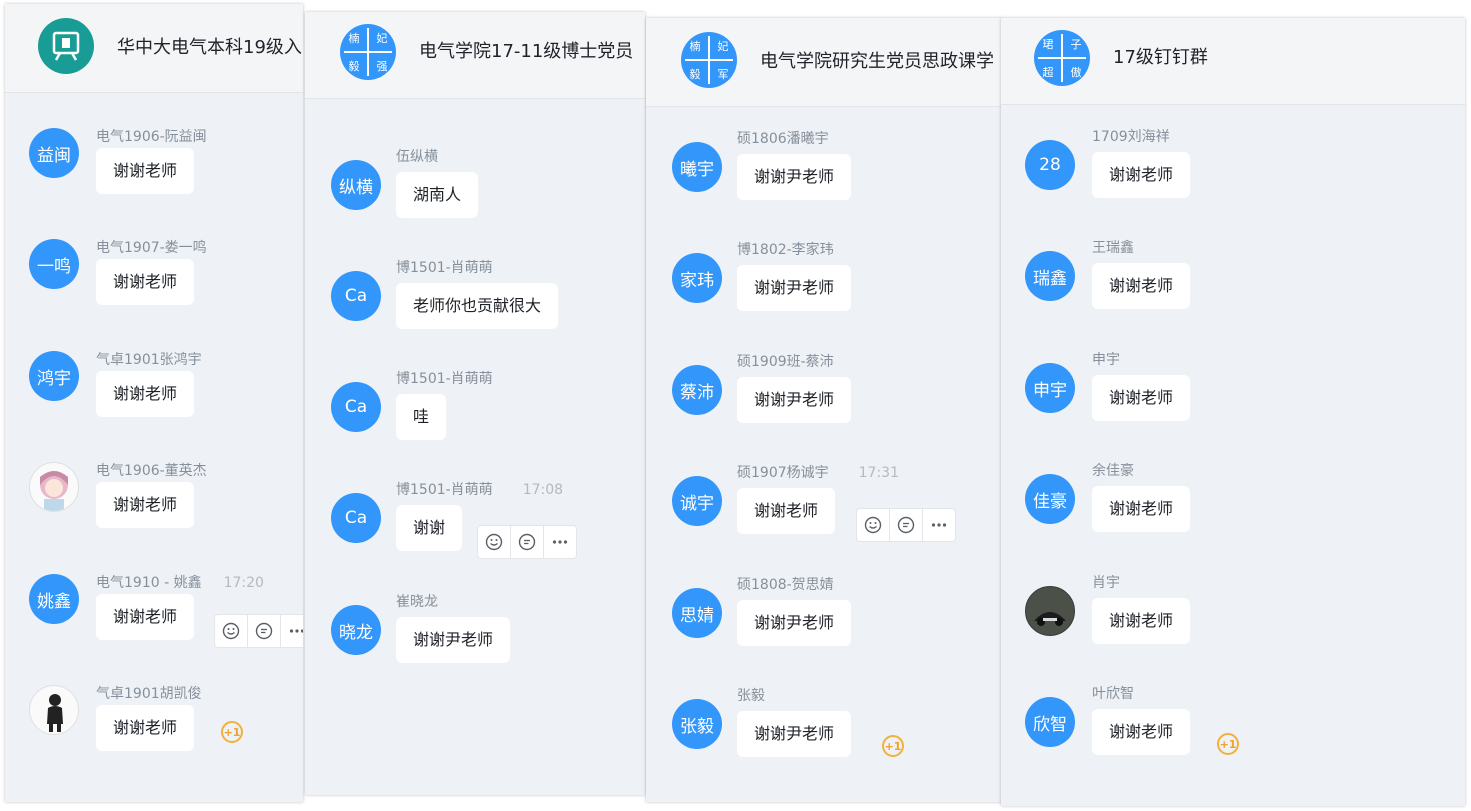 The image size is (1471, 811). I want to click on avatar: 鸿宇, so click(54, 376).